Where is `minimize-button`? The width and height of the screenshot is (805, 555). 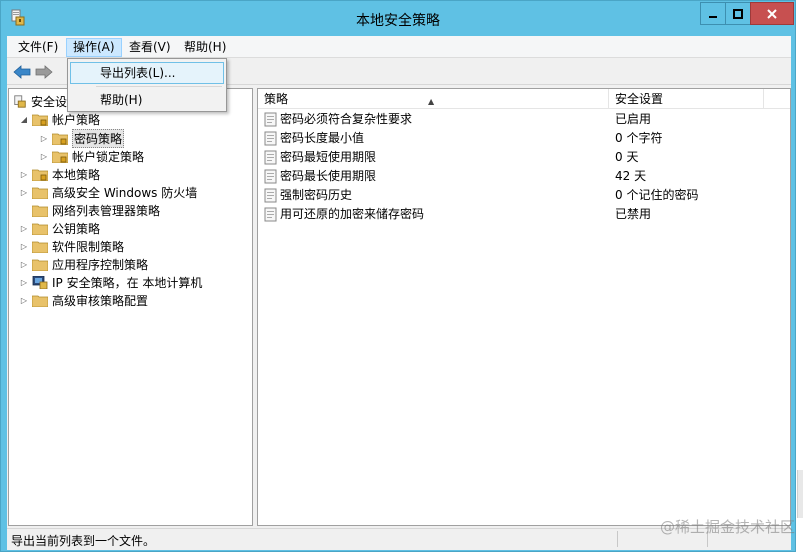 minimize-button is located at coordinates (713, 13).